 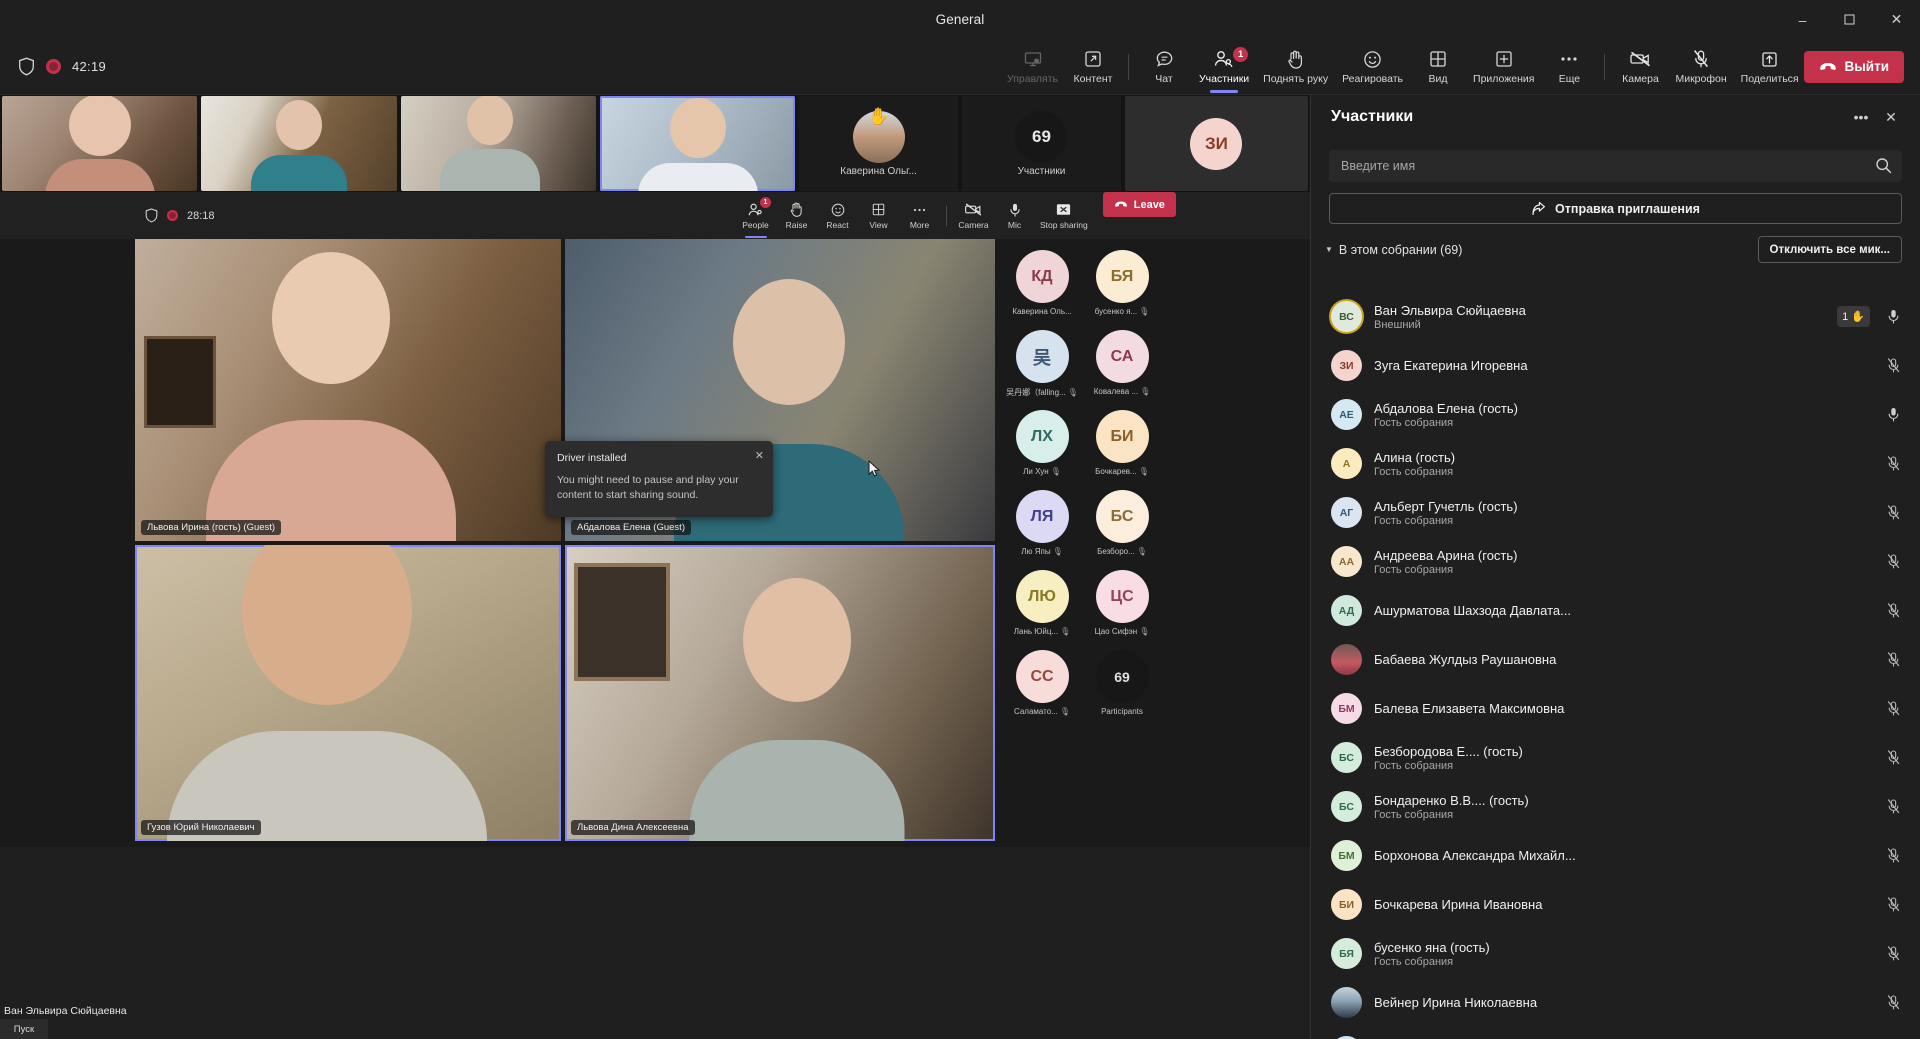 I want to click on view-grid-icon, so click(x=878, y=210).